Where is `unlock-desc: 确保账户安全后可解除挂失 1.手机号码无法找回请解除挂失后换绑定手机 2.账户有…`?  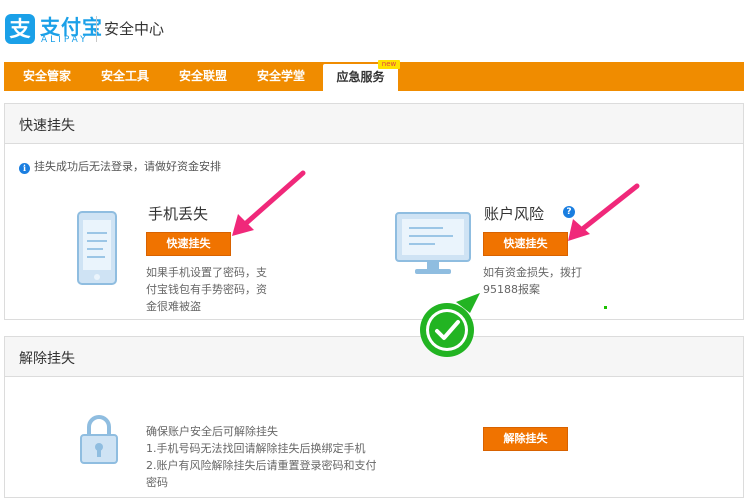
unlock-desc: 确保账户安全后可解除挂失 1.手机号码无法找回请解除挂失后换绑定手机 2.账户有… is located at coordinates (261, 457).